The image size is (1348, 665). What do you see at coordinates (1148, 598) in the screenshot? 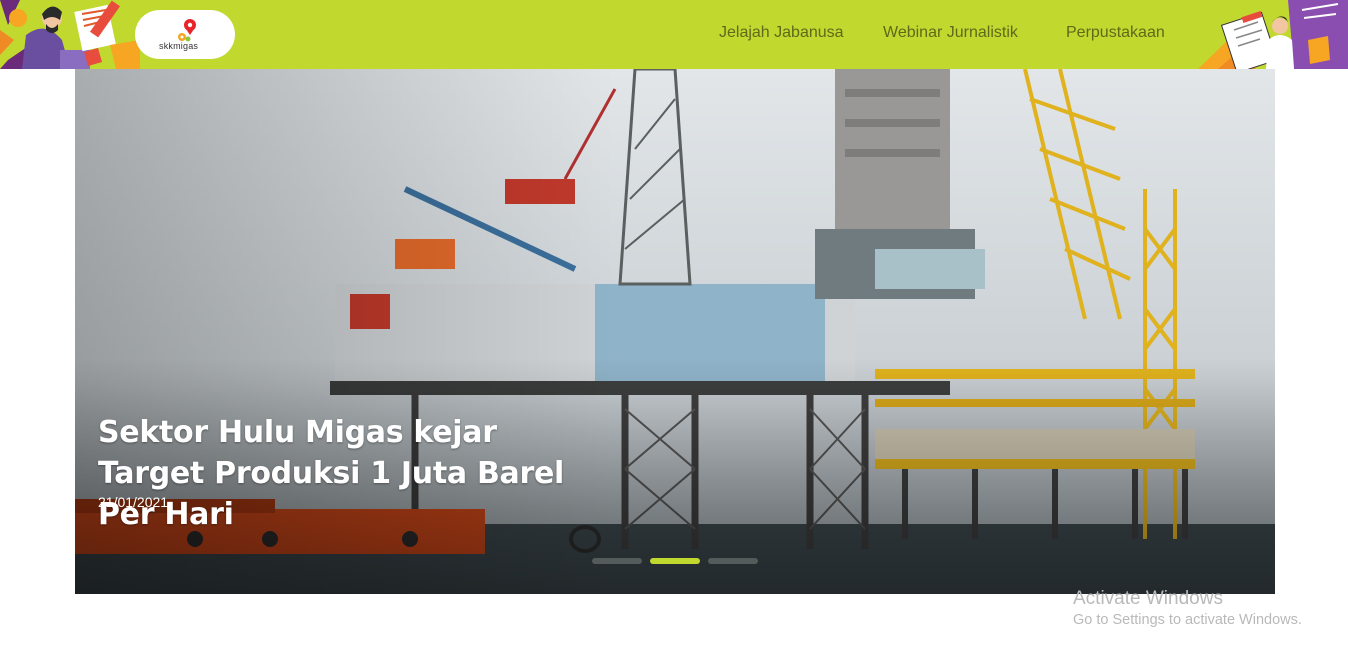
I see `windows-activation-title: Activate Windows` at bounding box center [1148, 598].